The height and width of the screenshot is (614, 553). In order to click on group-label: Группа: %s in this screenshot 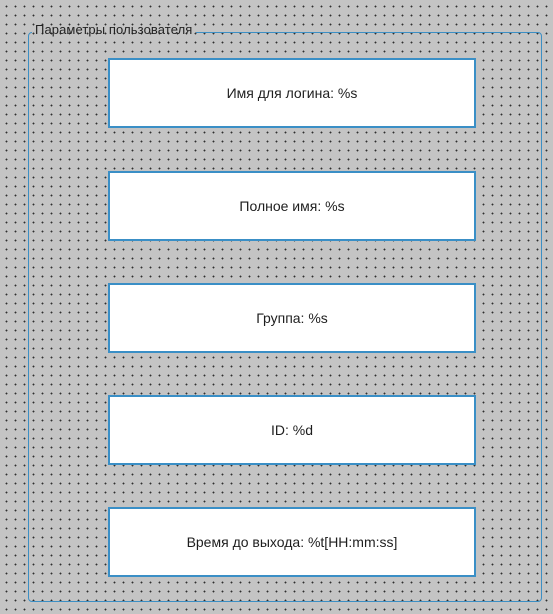, I will do `click(292, 318)`.